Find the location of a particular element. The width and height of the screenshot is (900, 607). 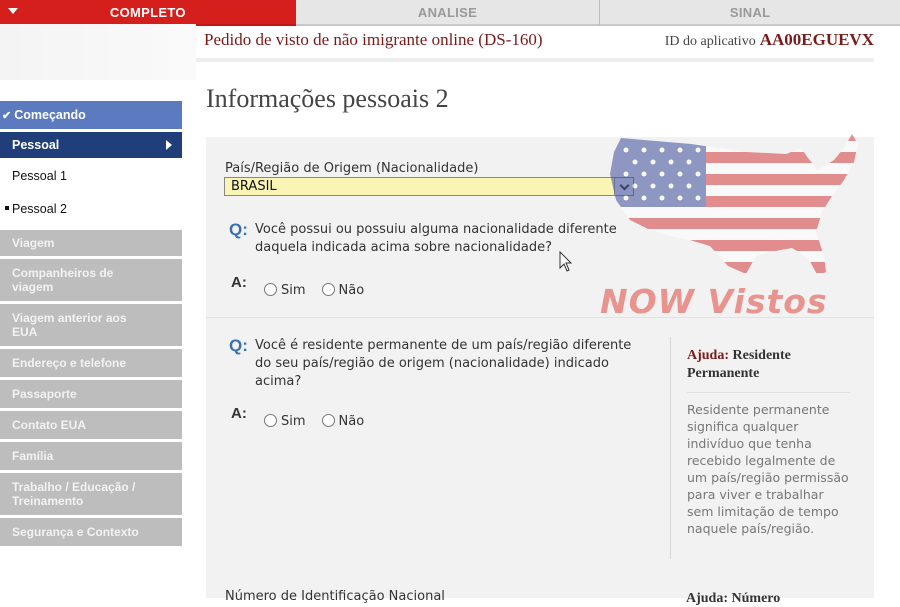

sidebar-item-travel-companions: Companheiros de viagem is located at coordinates (91, 280).